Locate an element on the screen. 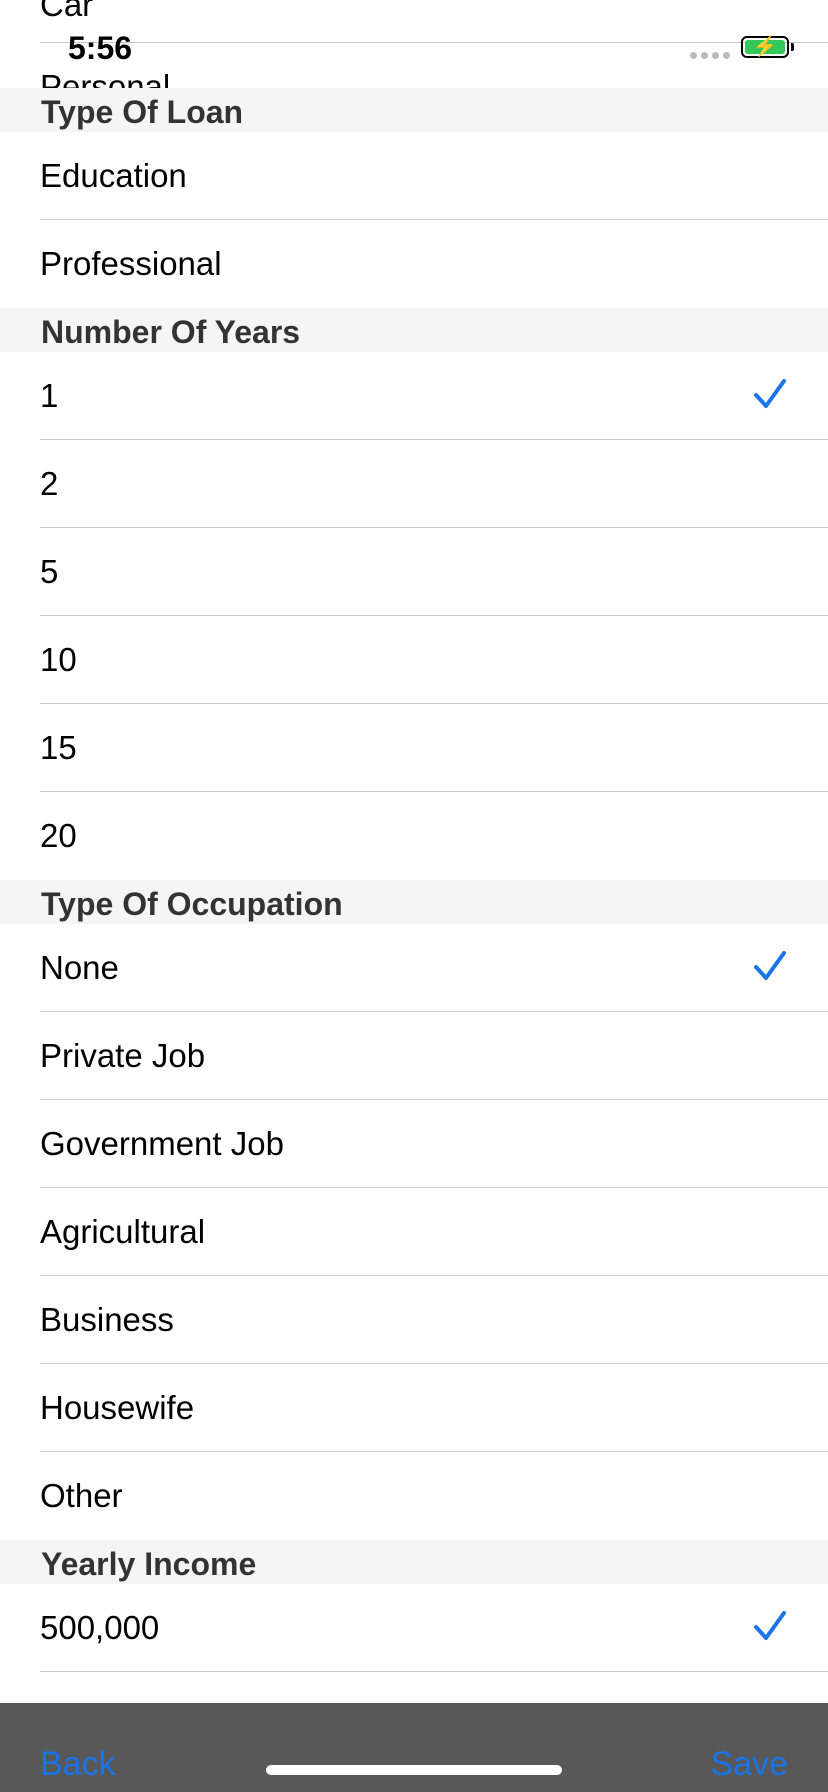  list-item-label: Private Job is located at coordinates (123, 1055).